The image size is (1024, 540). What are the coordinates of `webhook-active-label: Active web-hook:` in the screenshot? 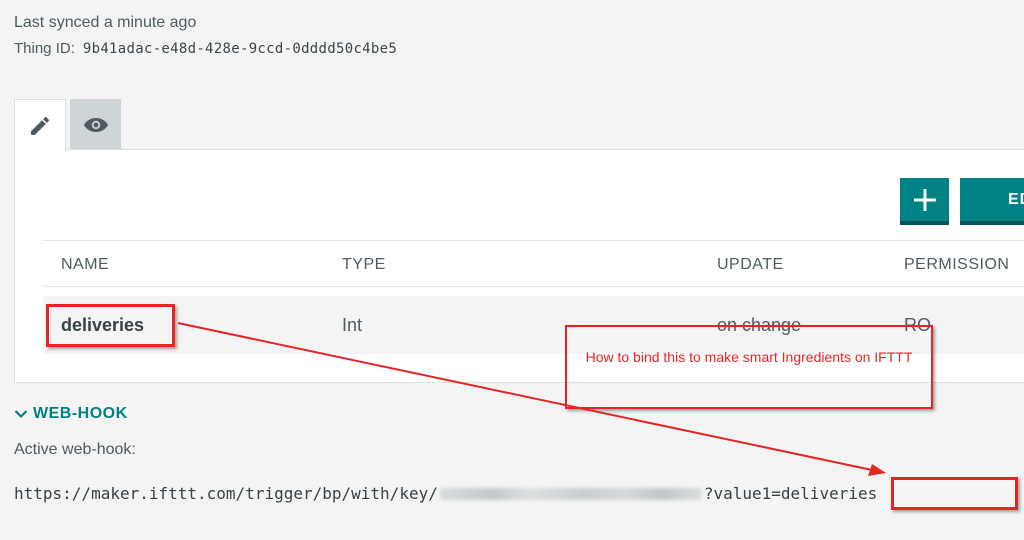 It's located at (75, 449).